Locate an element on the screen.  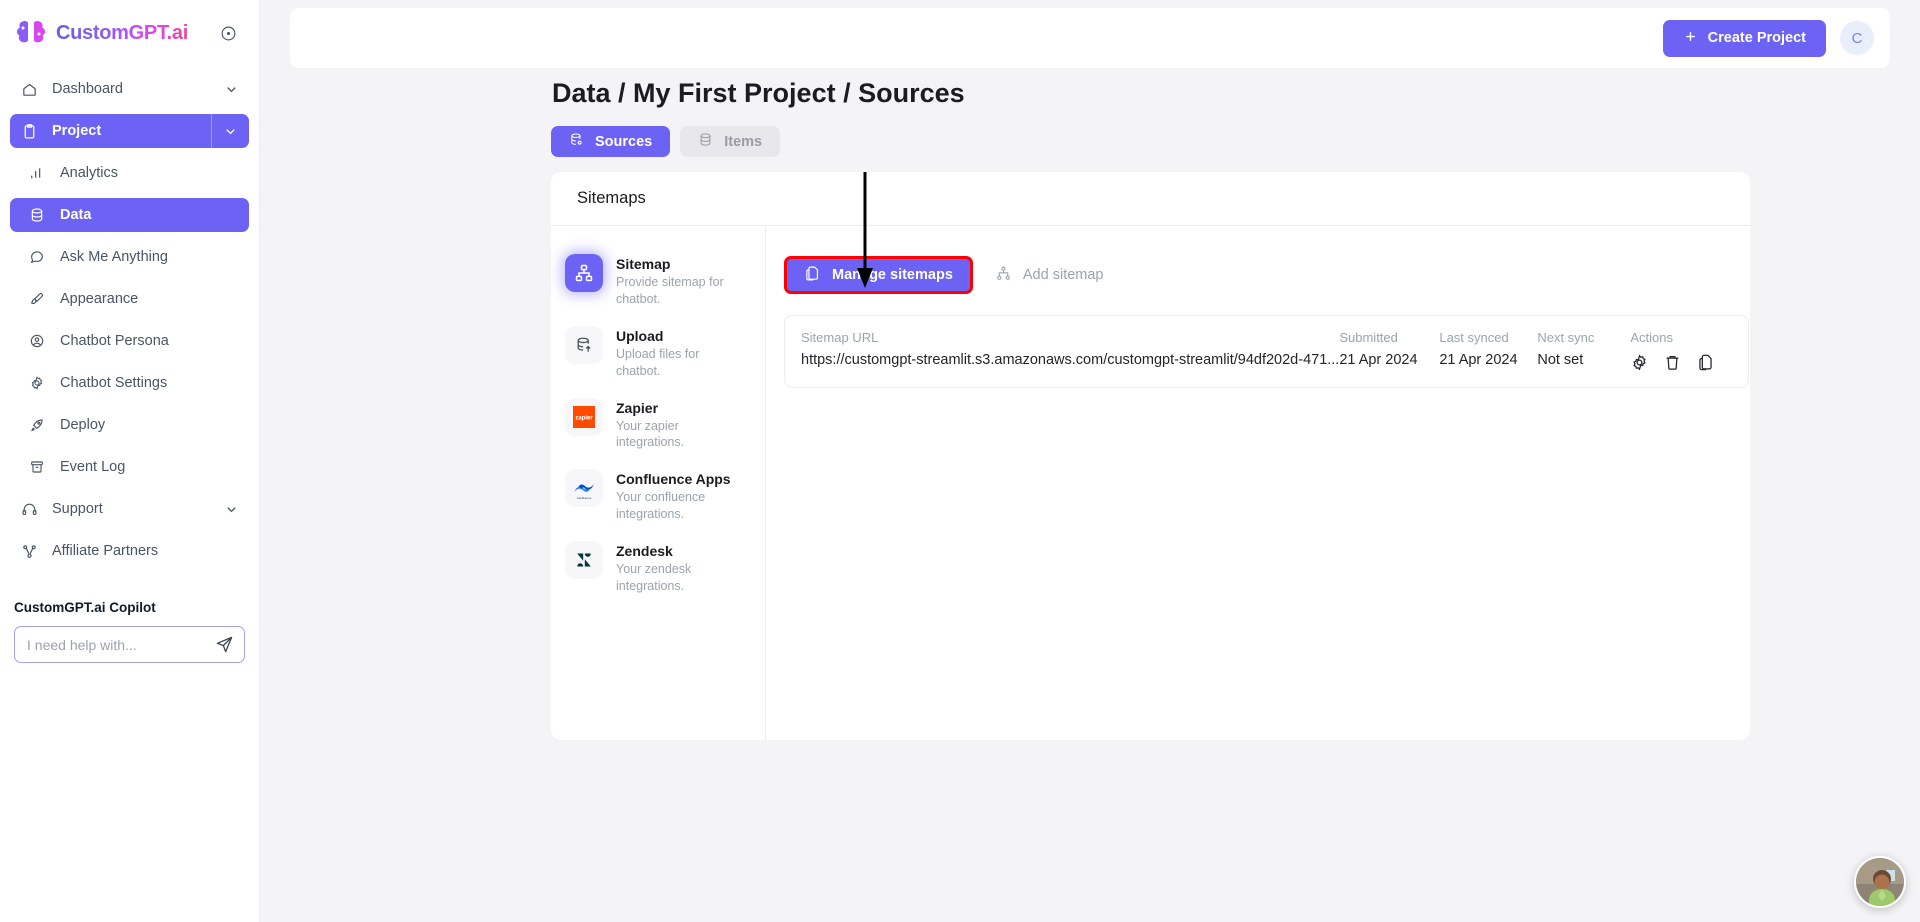
column-header: Last synced is located at coordinates (1474, 337).